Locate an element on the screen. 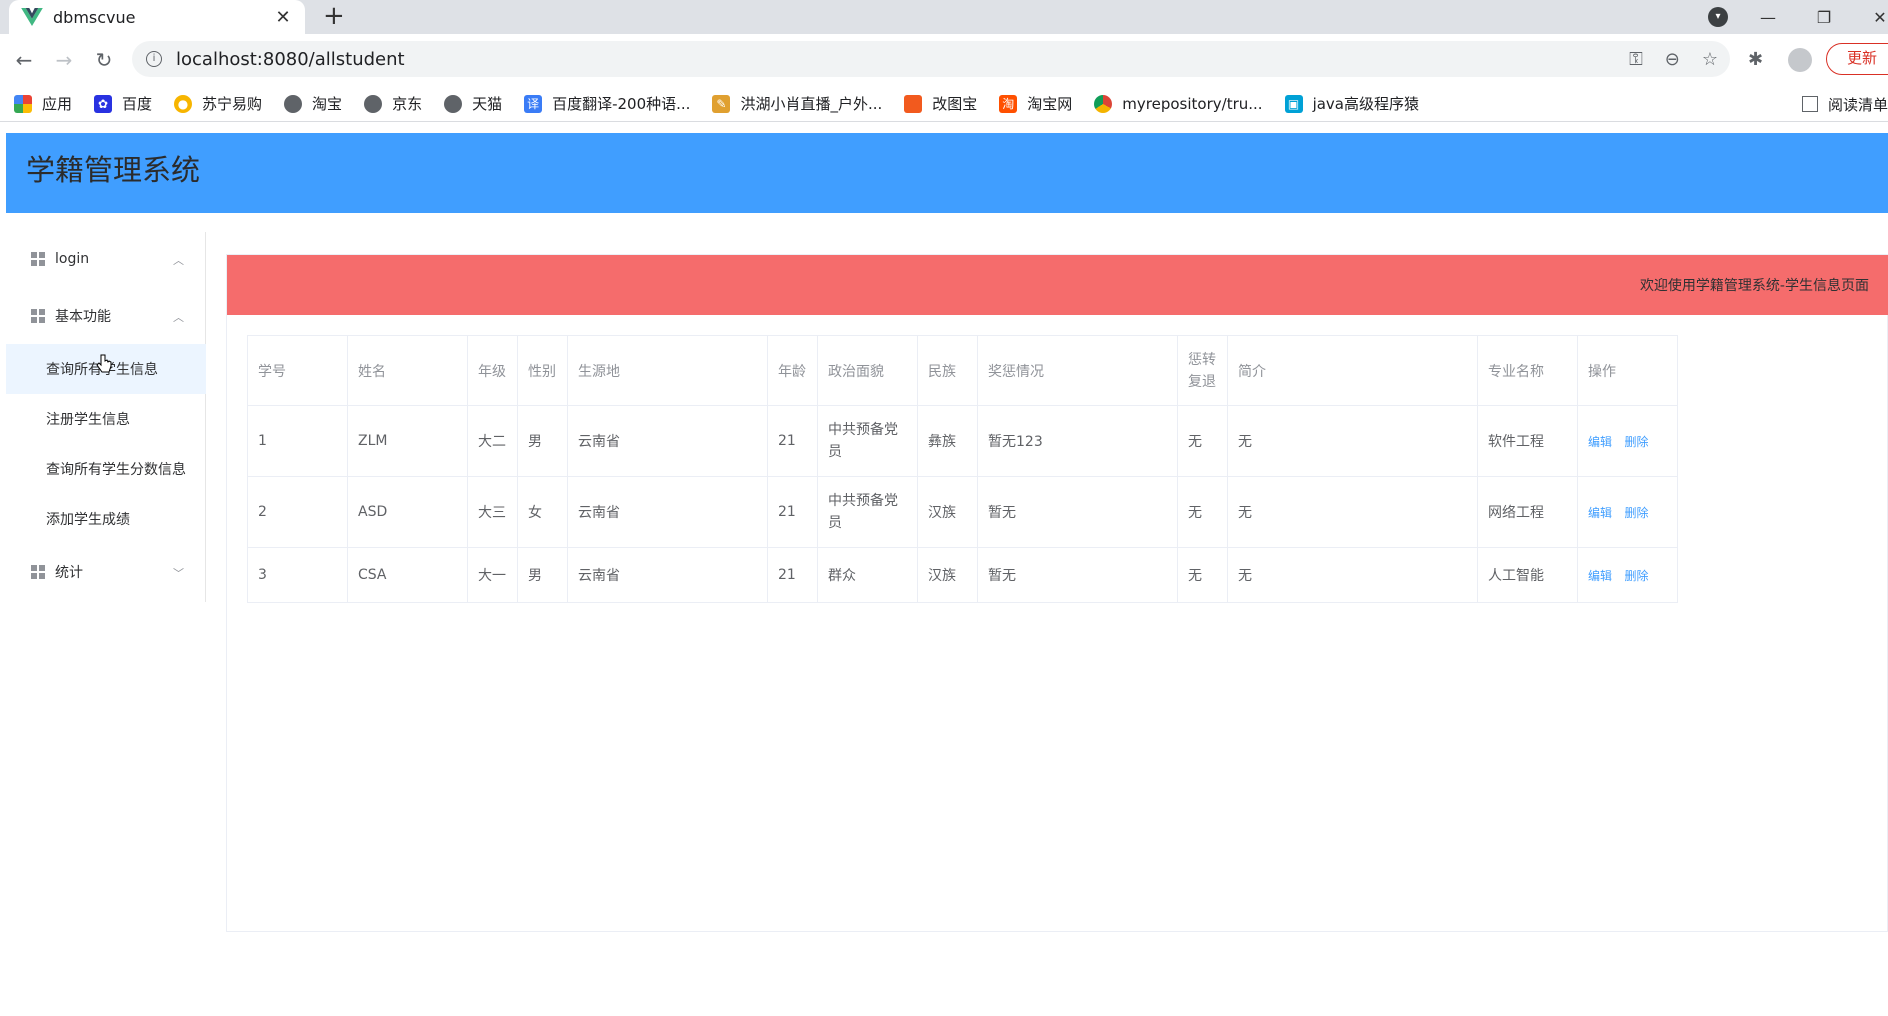  bookmark-item: 应用 is located at coordinates (43, 103).